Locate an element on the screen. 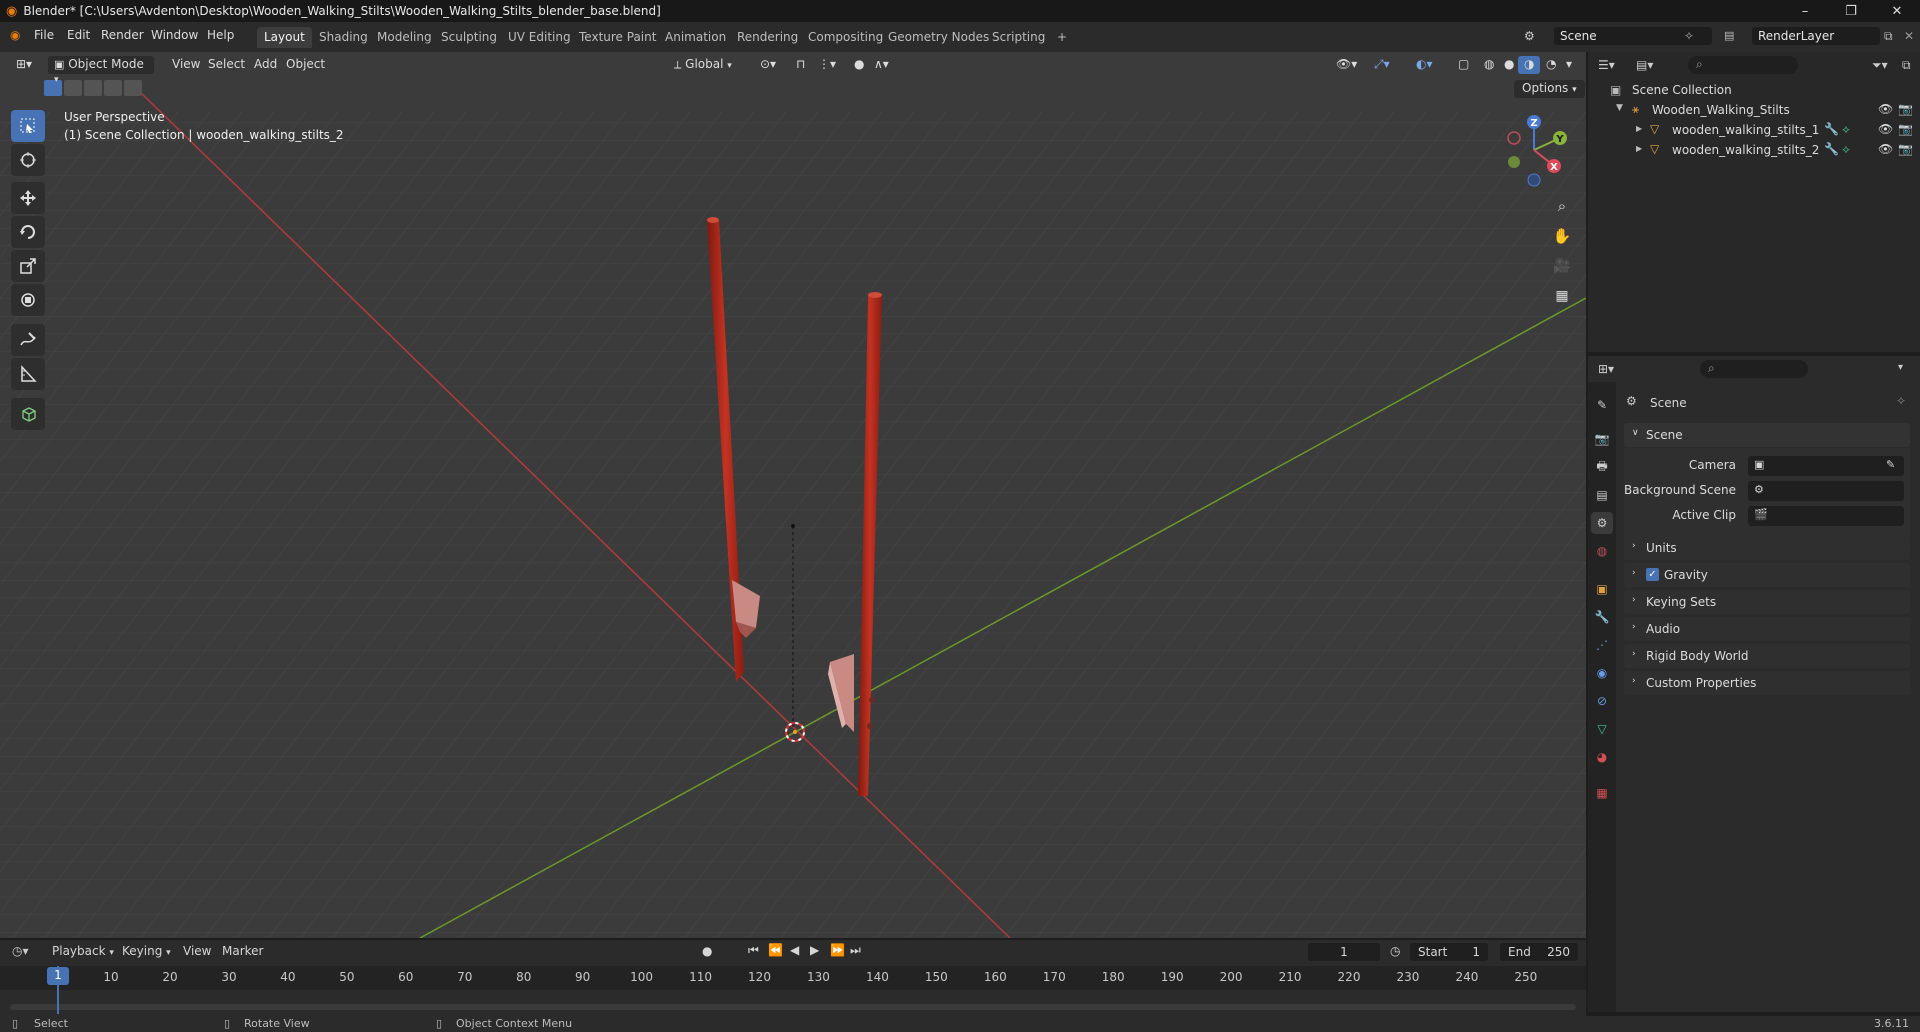 The width and height of the screenshot is (1920, 1032). move-tool is located at coordinates (28, 198).